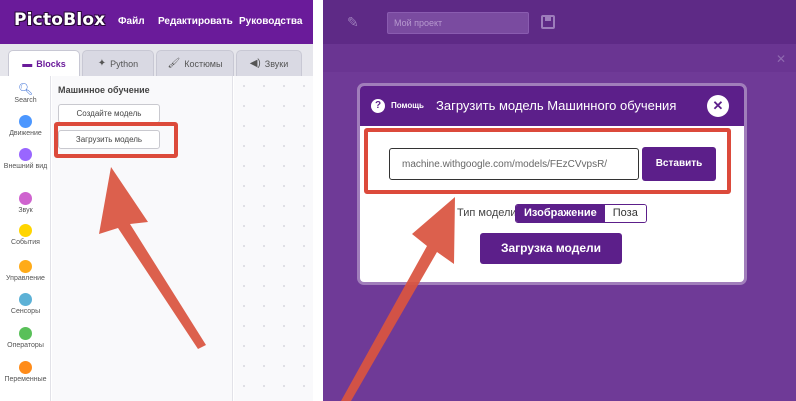  What do you see at coordinates (780, 59) in the screenshot?
I see `close-icon: ✕` at bounding box center [780, 59].